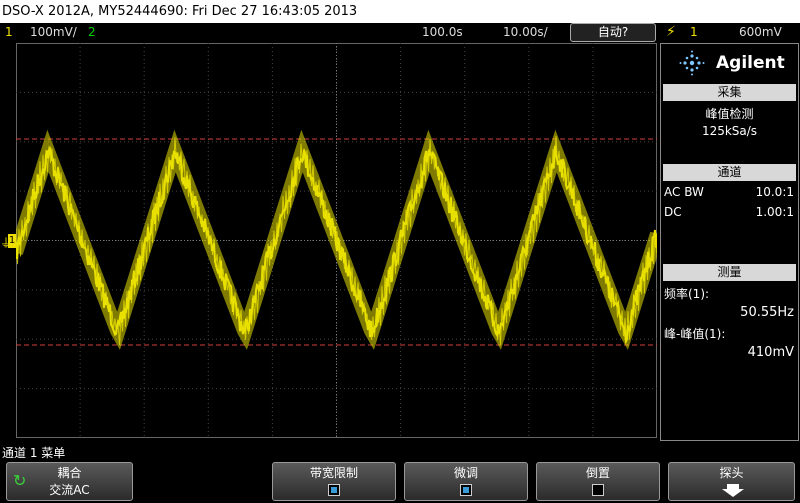  Describe the element at coordinates (466, 481) in the screenshot. I see `fine-softkey: 微调` at that location.